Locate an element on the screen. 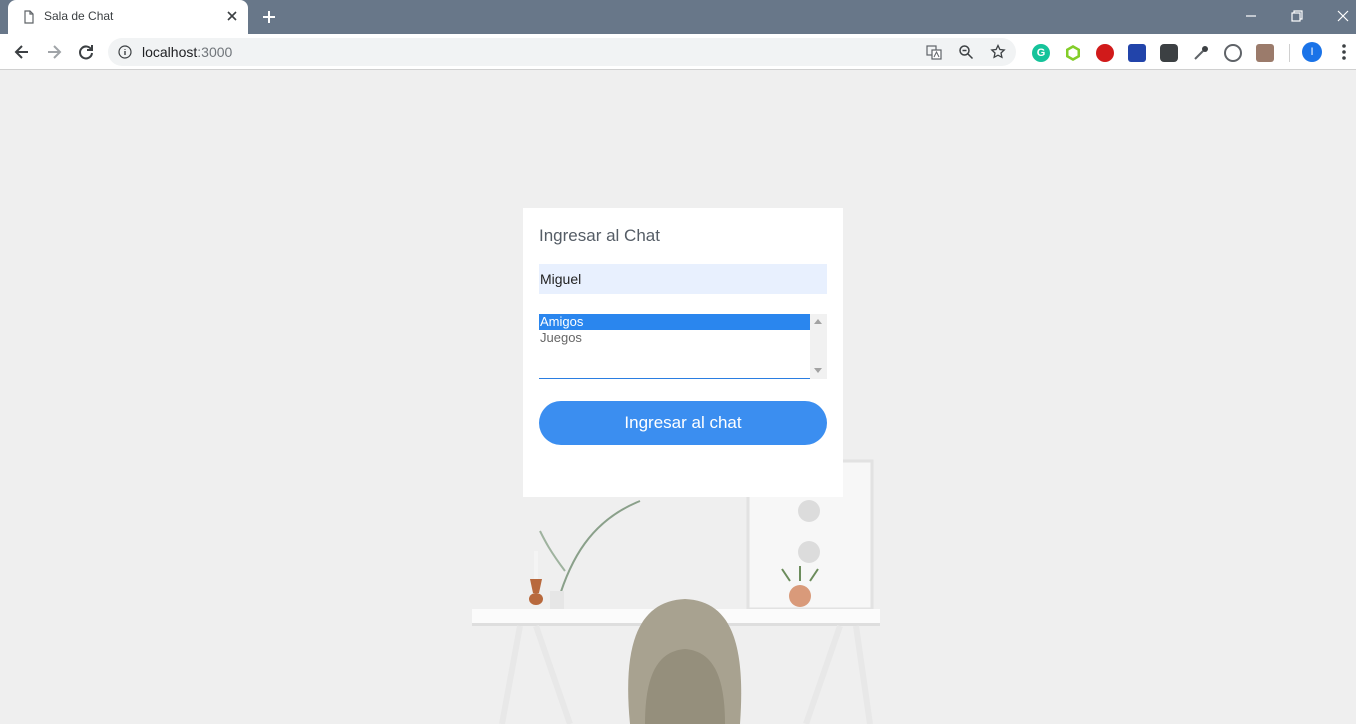 This screenshot has width=1356, height=724. window-close-icon is located at coordinates (1343, 16).